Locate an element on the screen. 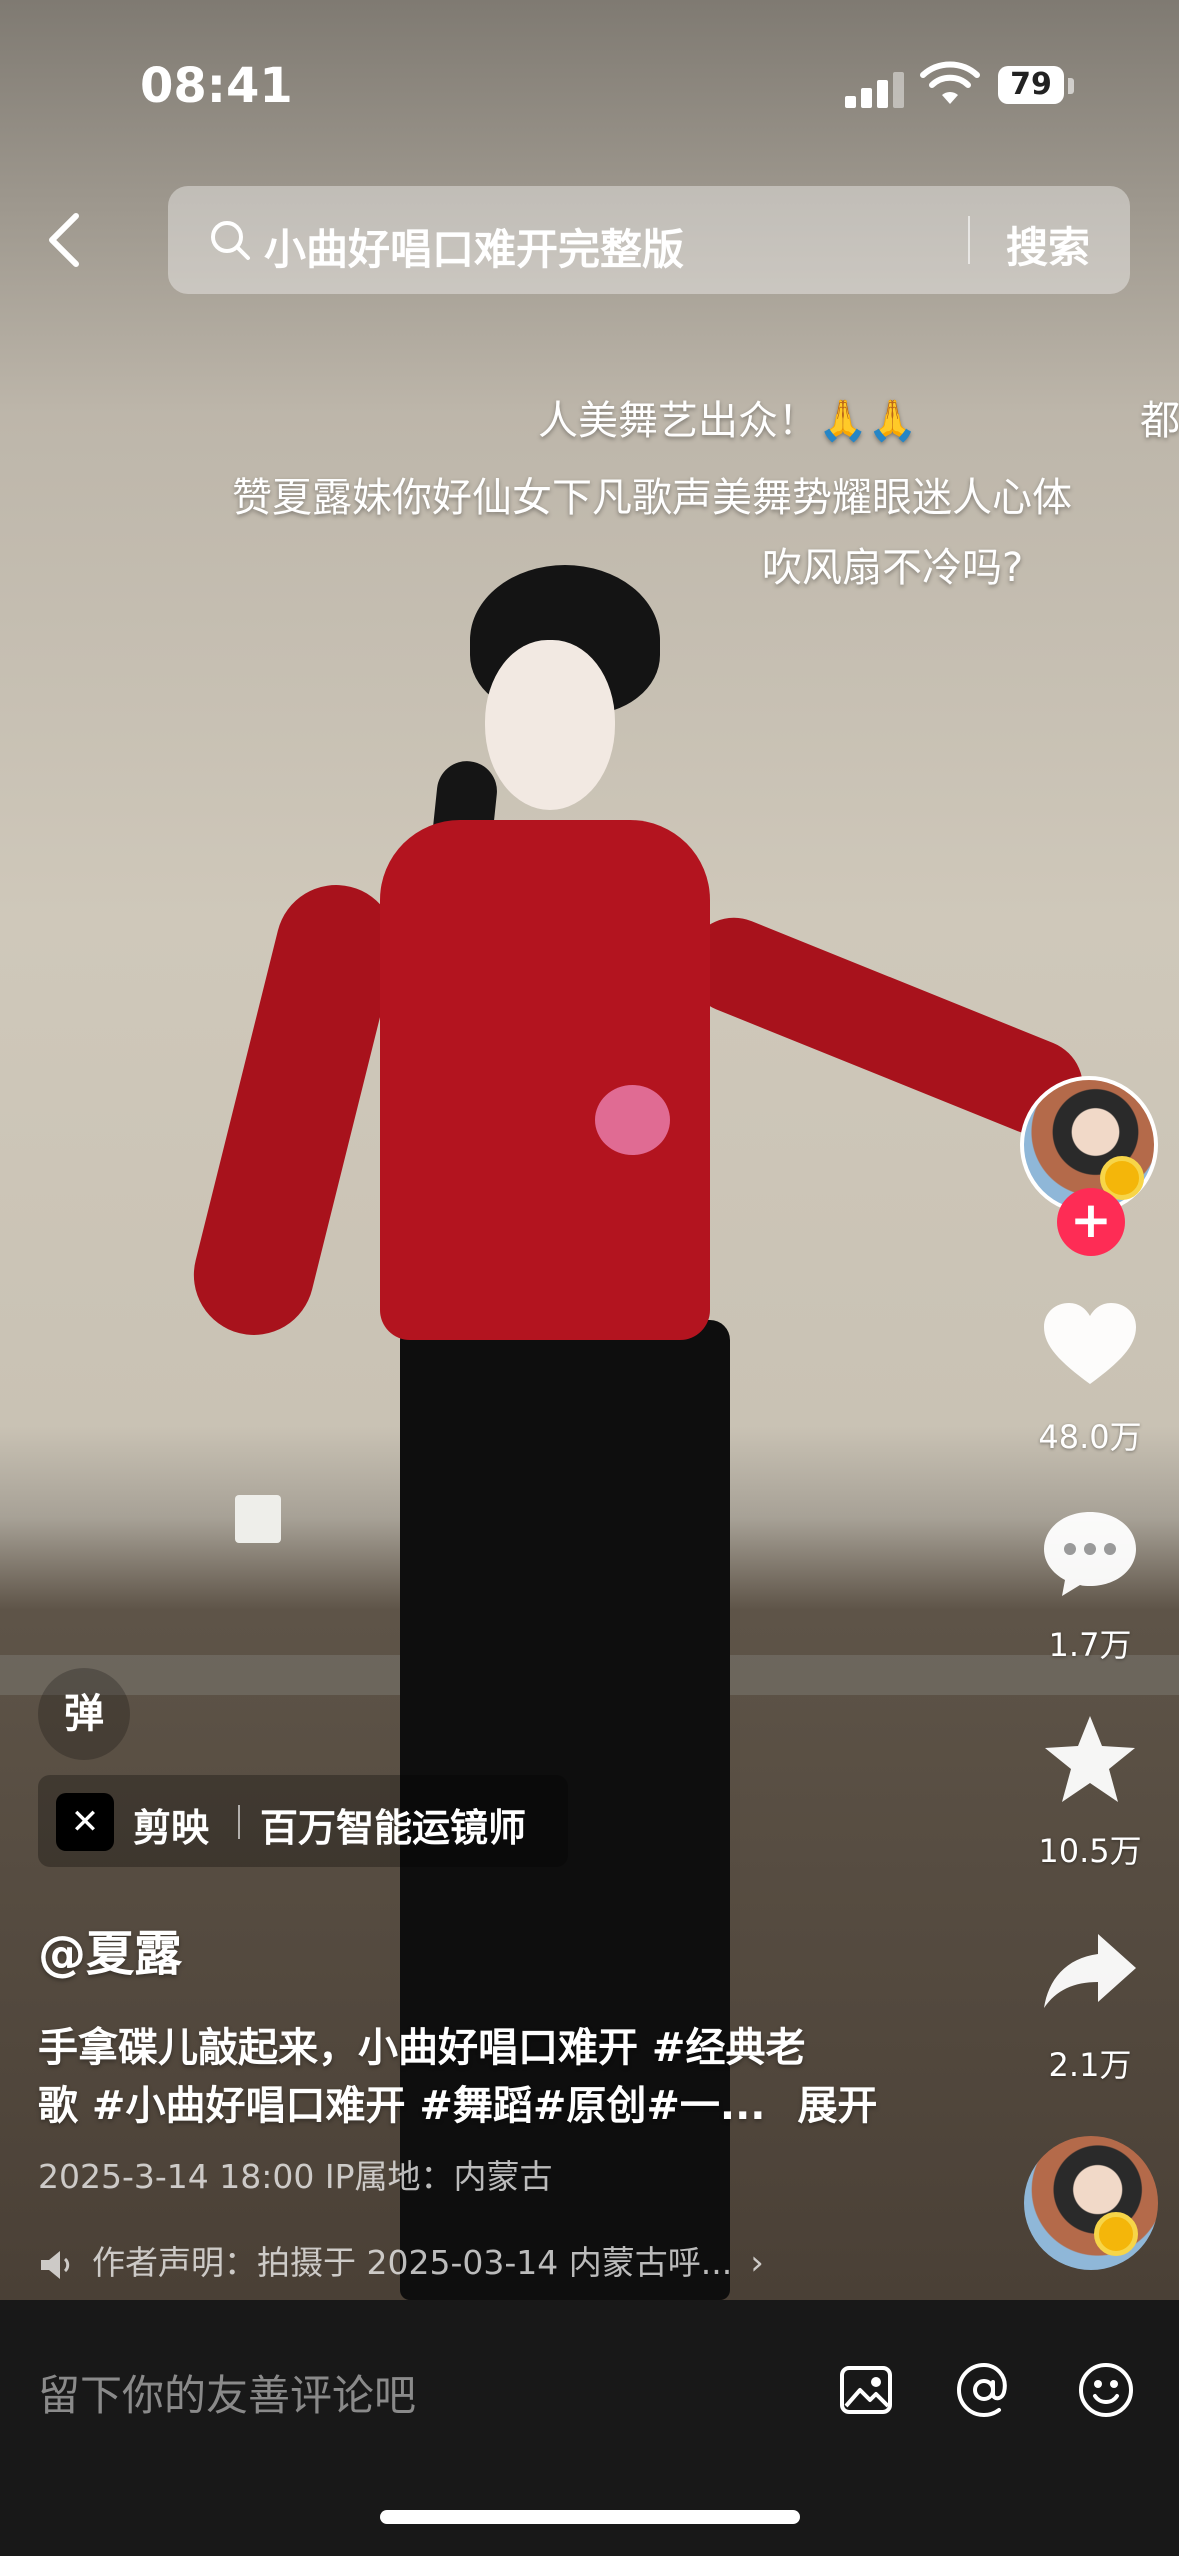 The image size is (1179, 2556). back-arrow-icon is located at coordinates (67, 240).